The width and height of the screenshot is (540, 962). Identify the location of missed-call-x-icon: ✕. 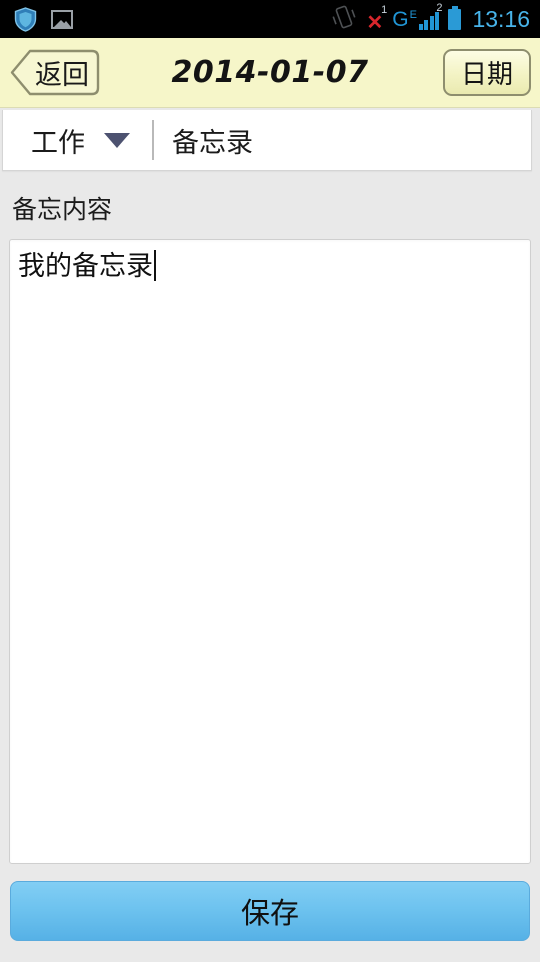
(375, 23).